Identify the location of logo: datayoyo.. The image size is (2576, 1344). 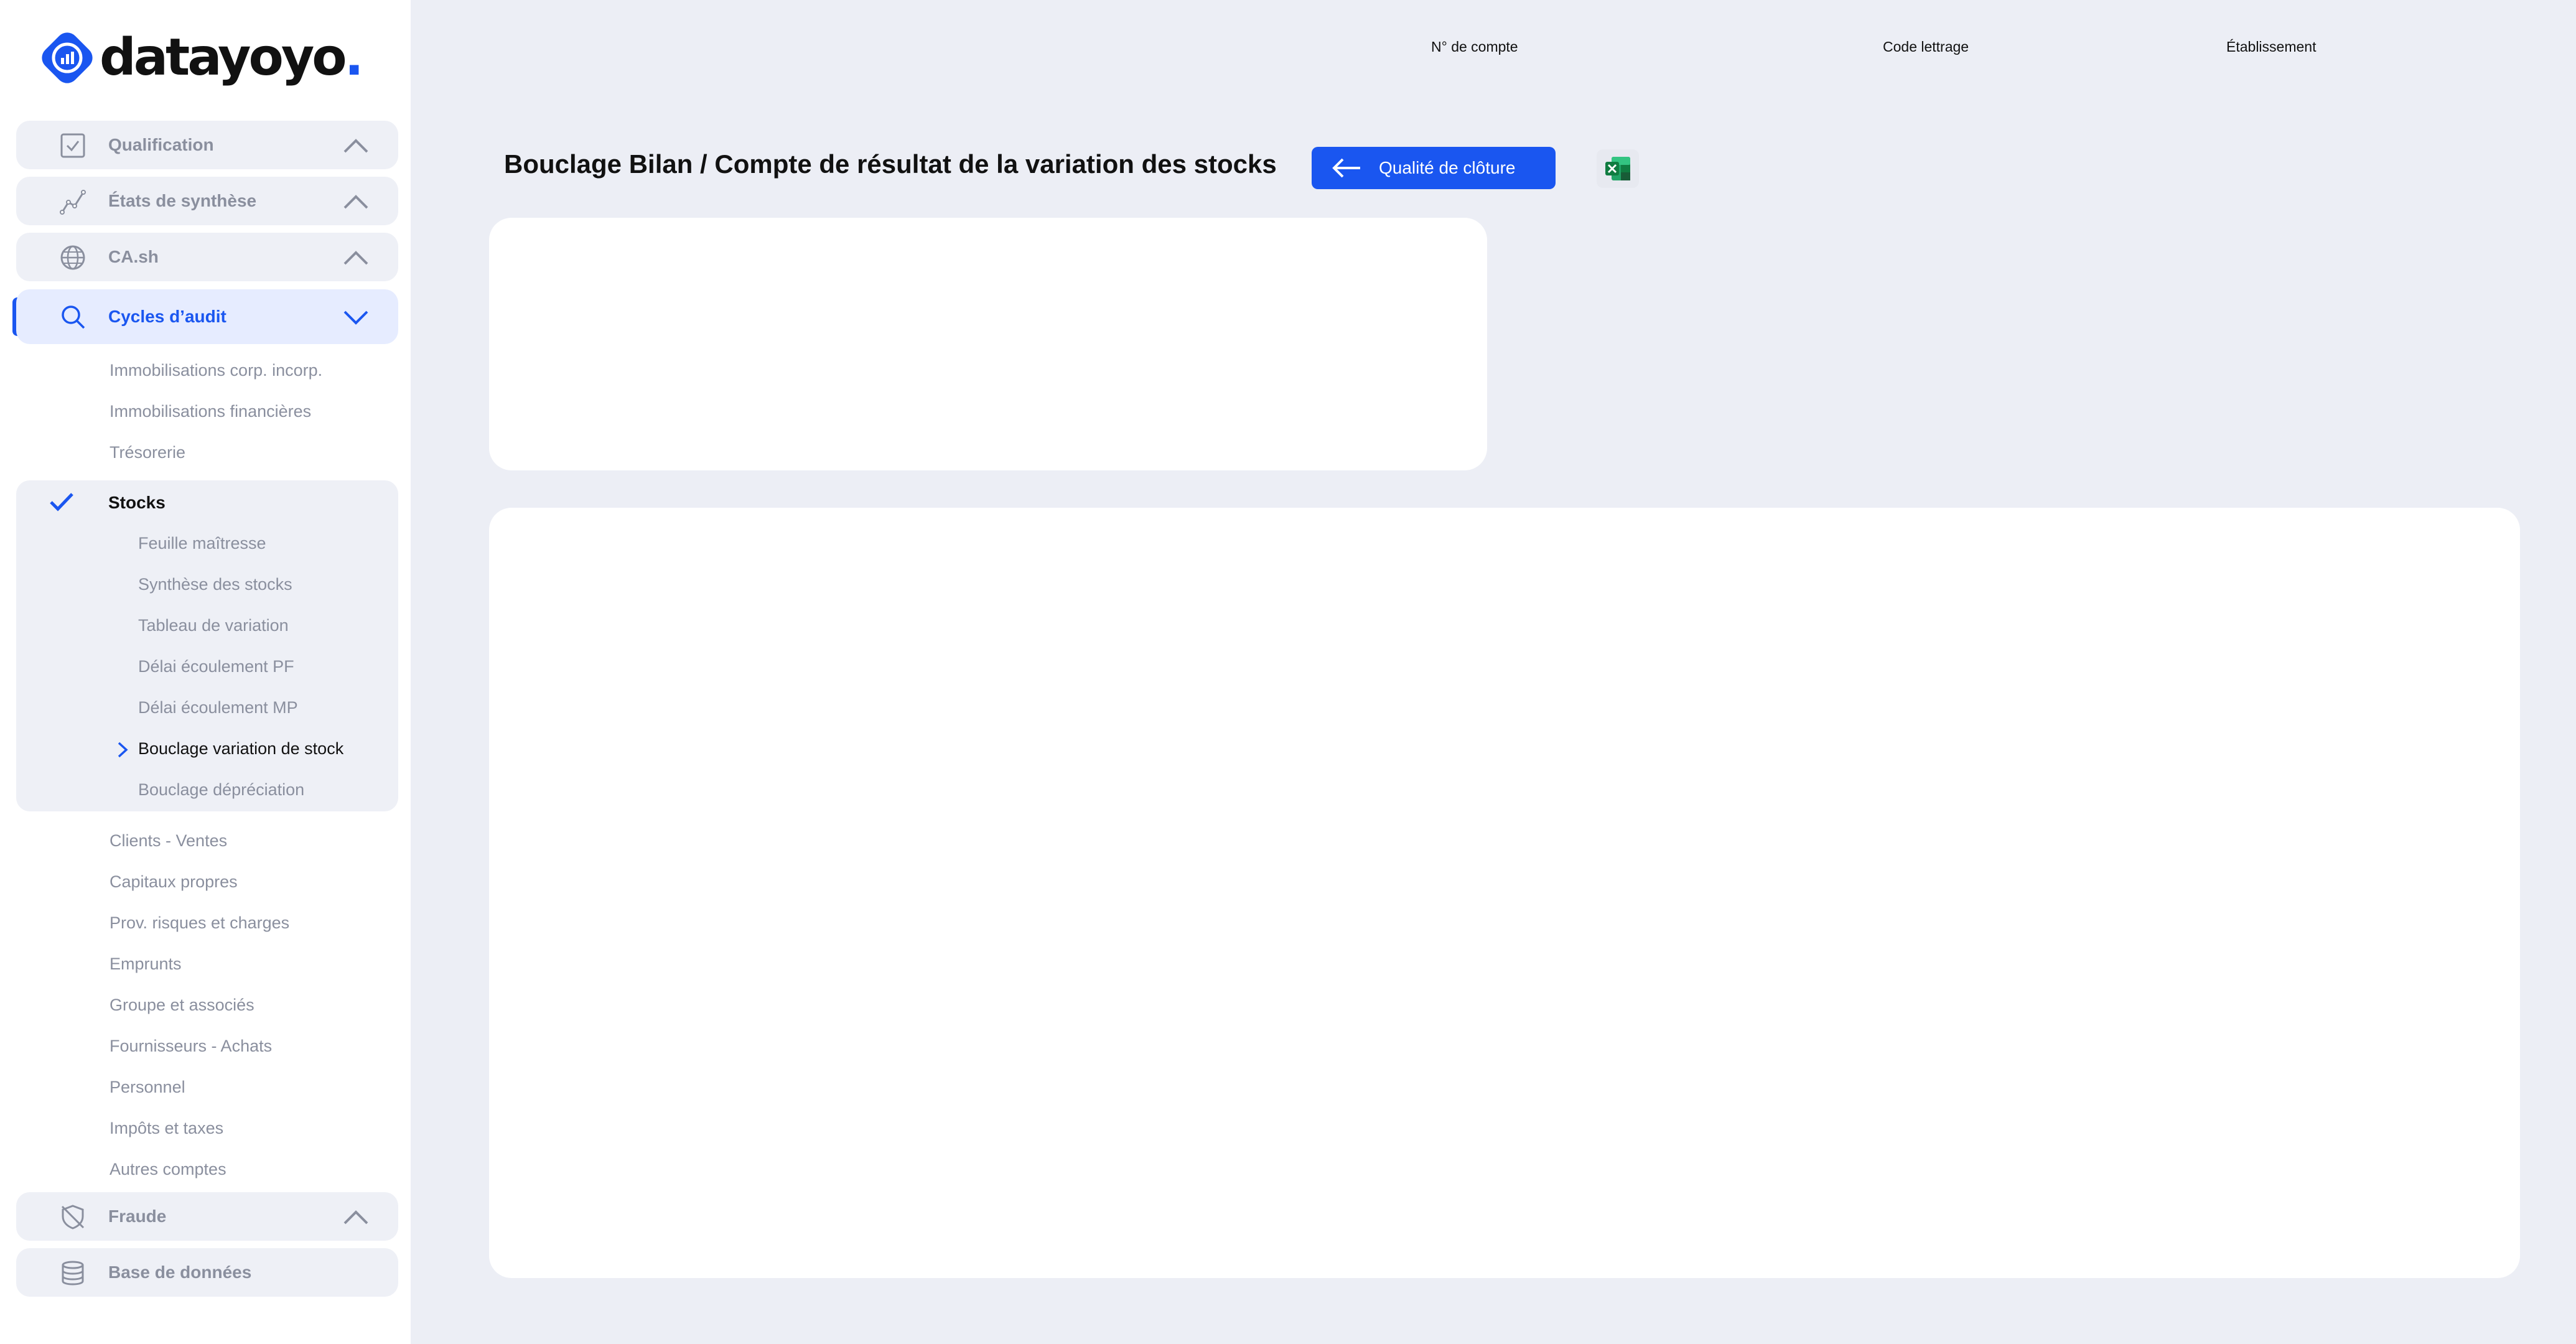
(201, 58).